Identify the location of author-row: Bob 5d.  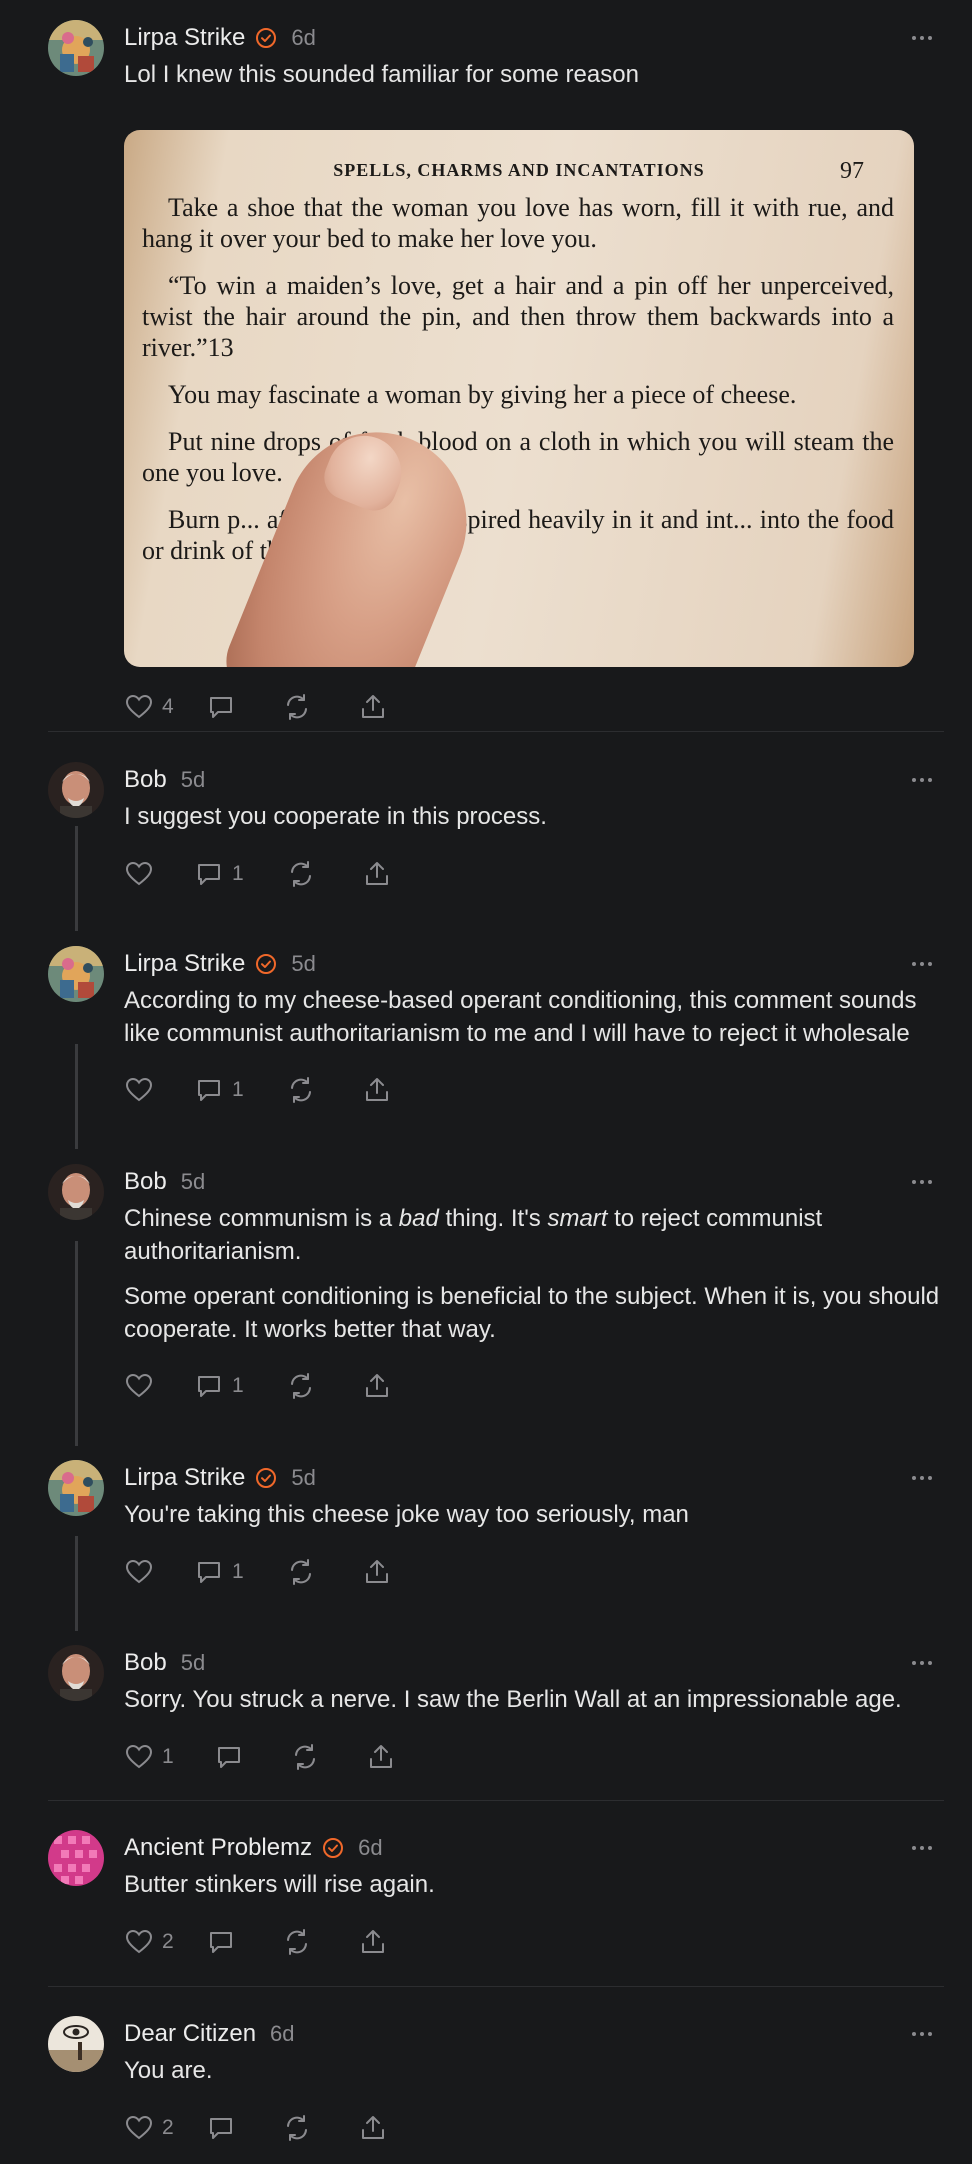
(164, 1663).